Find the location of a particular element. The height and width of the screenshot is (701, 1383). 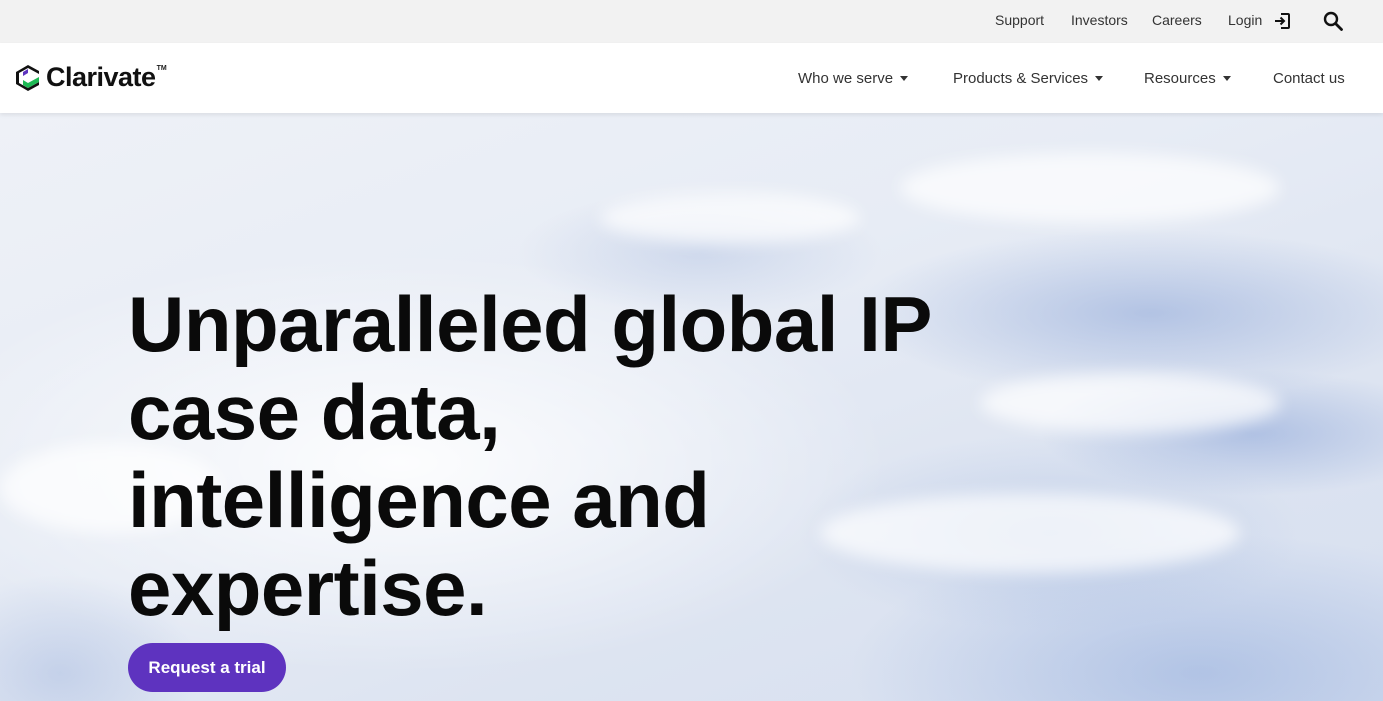

search-icon is located at coordinates (1333, 21).